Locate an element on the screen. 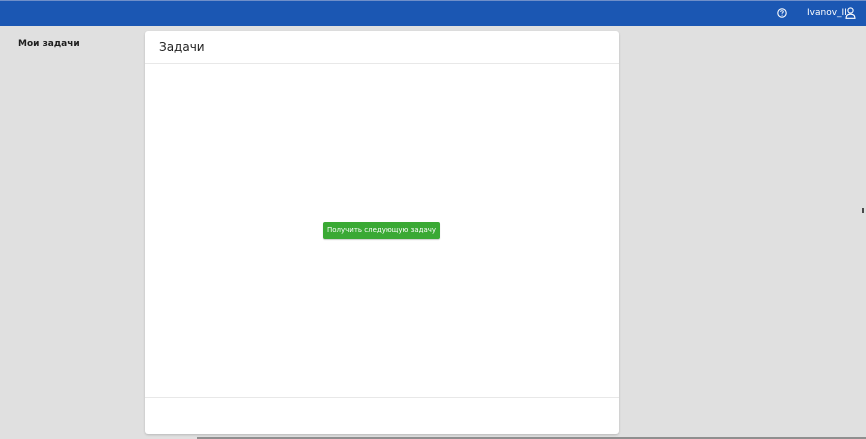 This screenshot has height=439, width=866. user-name: Ivanov_II is located at coordinates (827, 13).